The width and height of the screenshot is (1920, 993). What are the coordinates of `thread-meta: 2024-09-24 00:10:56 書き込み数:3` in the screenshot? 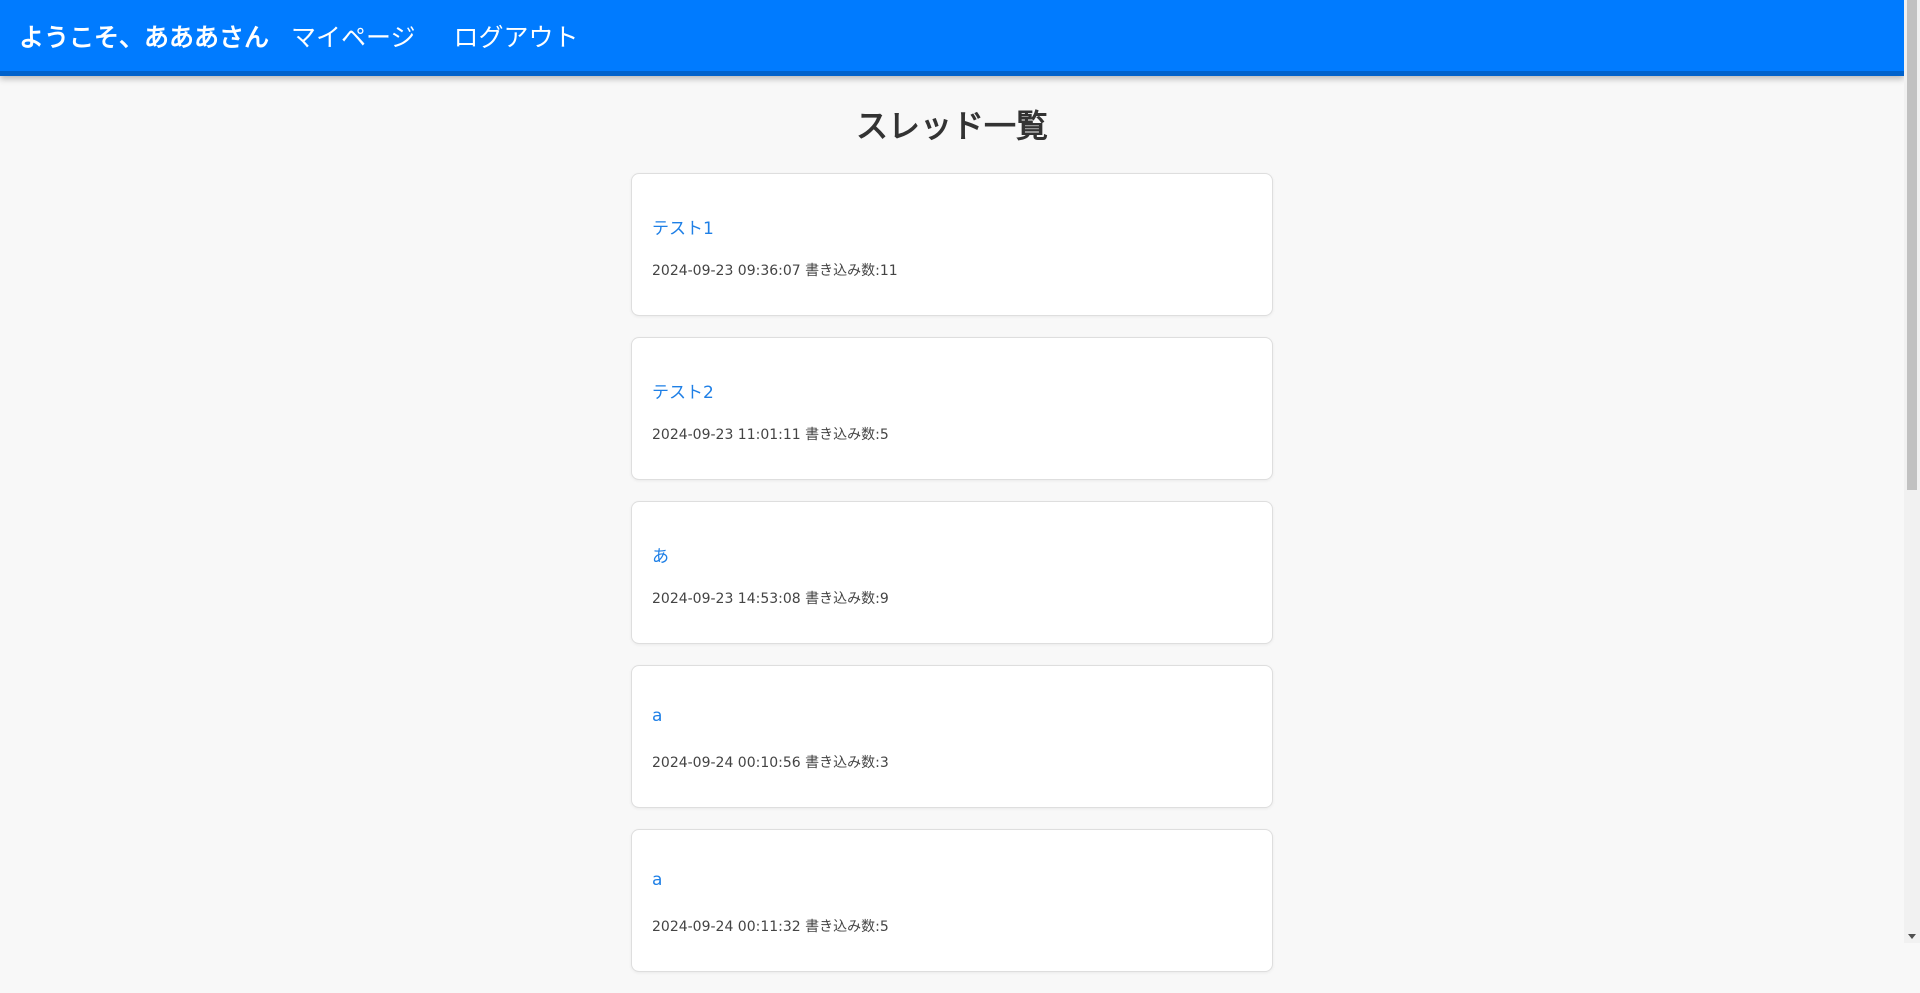 It's located at (770, 763).